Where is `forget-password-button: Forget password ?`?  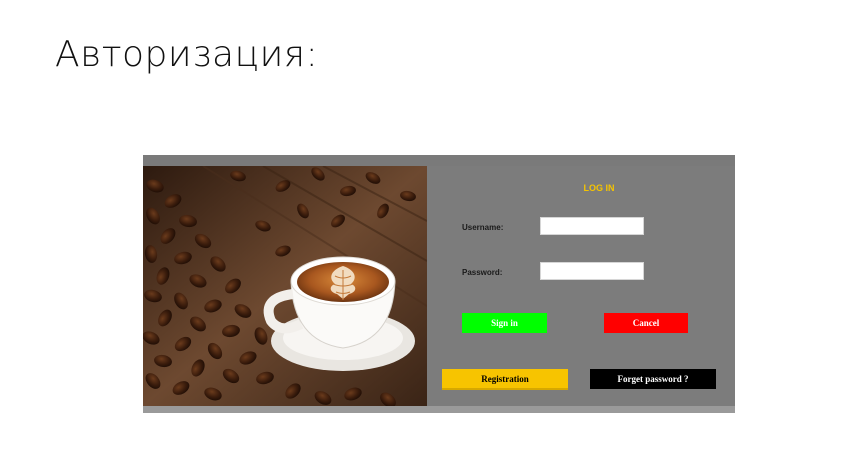 forget-password-button: Forget password ? is located at coordinates (653, 379).